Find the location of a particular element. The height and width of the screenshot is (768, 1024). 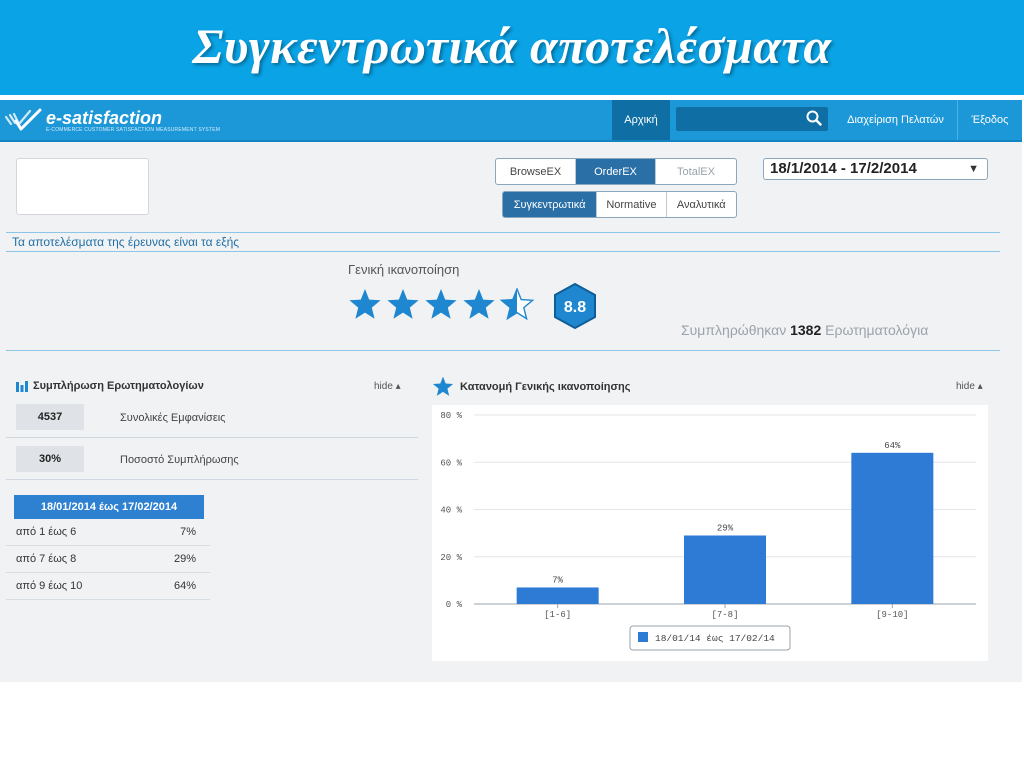

slide-title: Συγκεντρωτικά αποτελέσματα is located at coordinates (512, 47).